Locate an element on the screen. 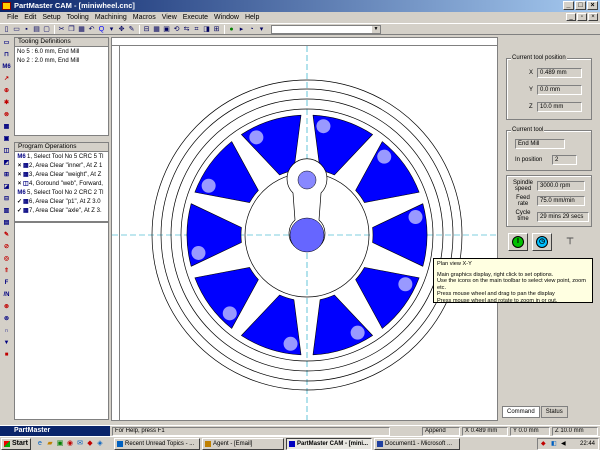  tool-item: No 5 : 6.0 mm, End Mill is located at coordinates (61, 51).